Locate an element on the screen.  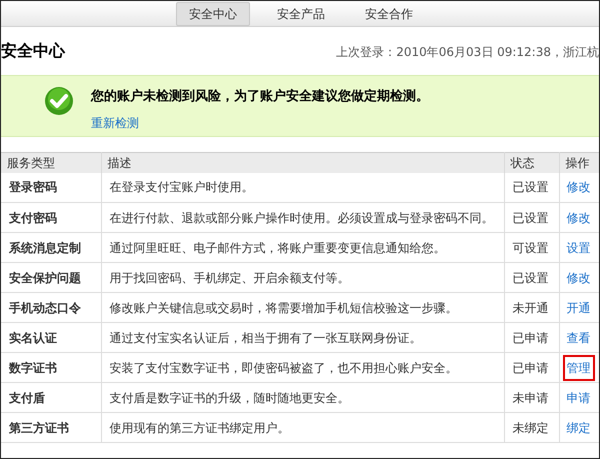
description-text: 通过支付宝实名认证后，相当于拥有了一张互联网身份证。 is located at coordinates (266, 337).